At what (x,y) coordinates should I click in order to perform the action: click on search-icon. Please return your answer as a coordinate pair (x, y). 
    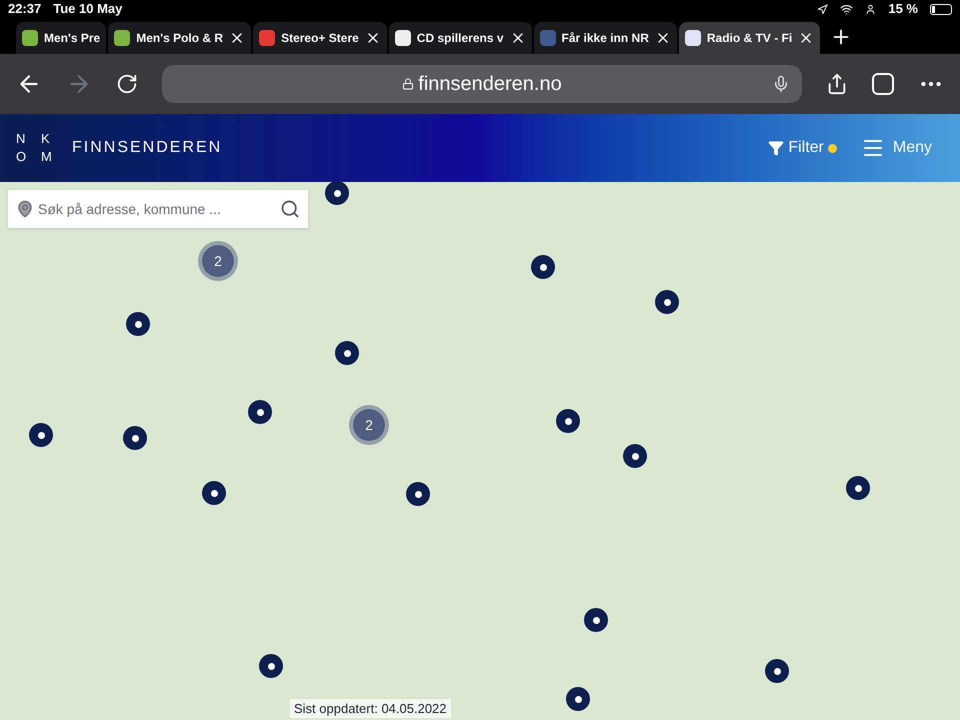
    Looking at the image, I should click on (290, 209).